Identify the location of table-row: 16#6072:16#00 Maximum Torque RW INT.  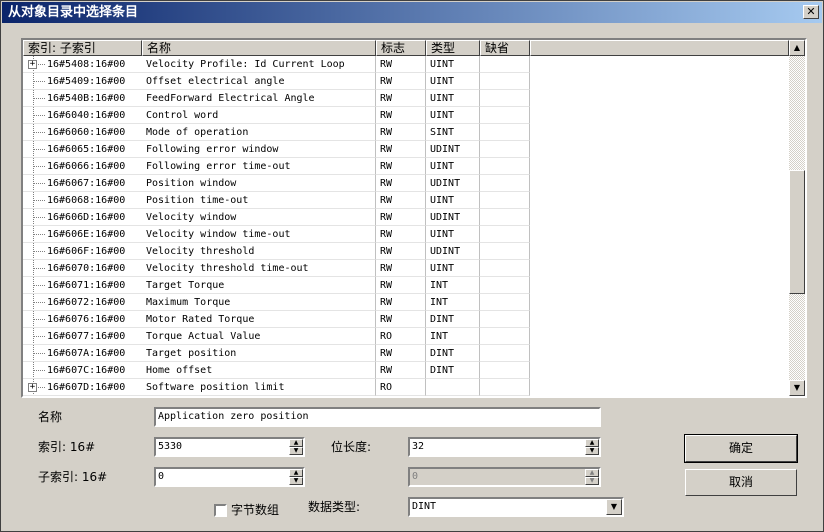
(406, 302).